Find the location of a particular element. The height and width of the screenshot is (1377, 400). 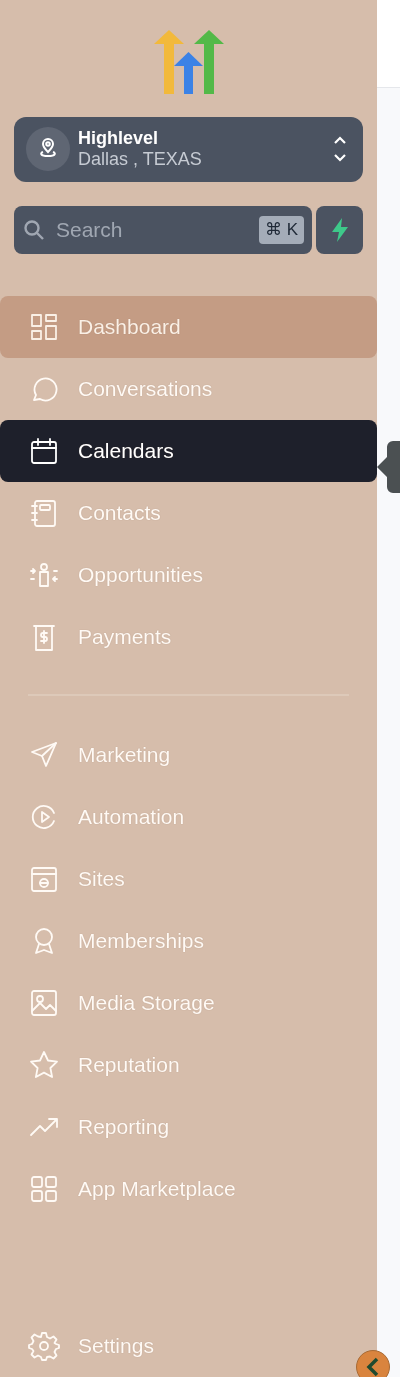

search-bar: Search ⌘ K is located at coordinates (163, 230).